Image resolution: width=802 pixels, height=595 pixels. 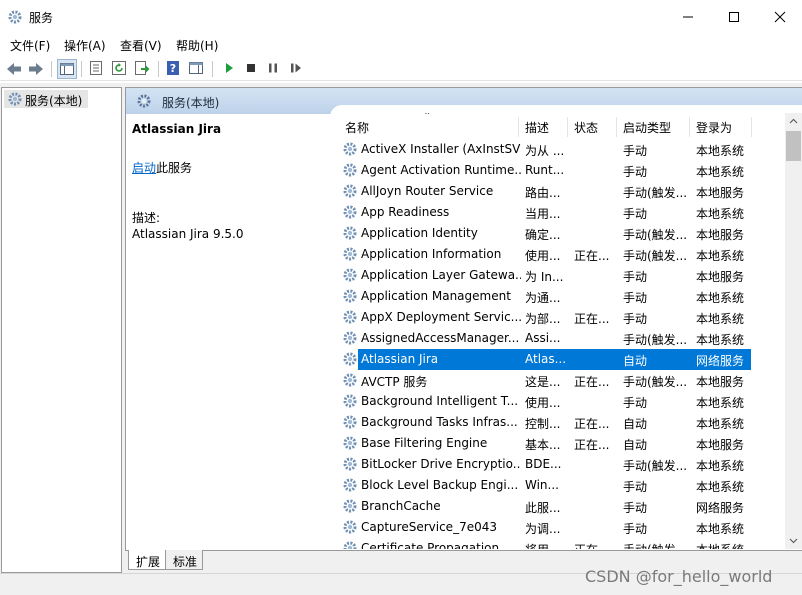 I want to click on start-service-button, so click(x=230, y=69).